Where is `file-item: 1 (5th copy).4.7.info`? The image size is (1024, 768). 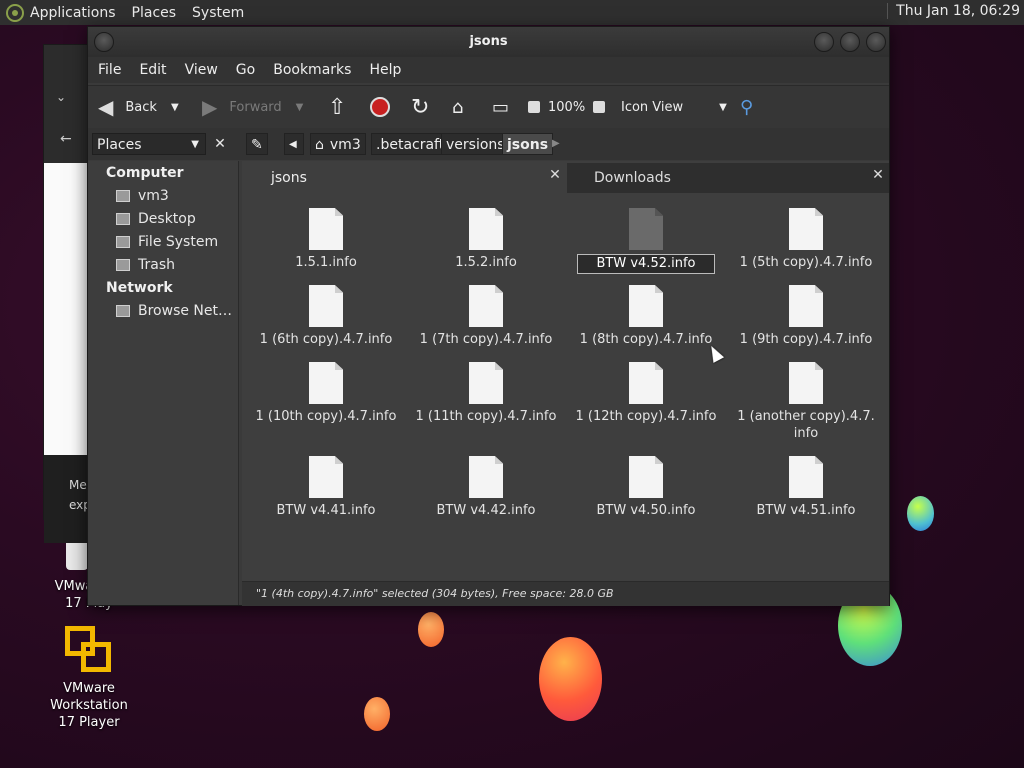
file-item: 1 (5th copy).4.7.info is located at coordinates (806, 239).